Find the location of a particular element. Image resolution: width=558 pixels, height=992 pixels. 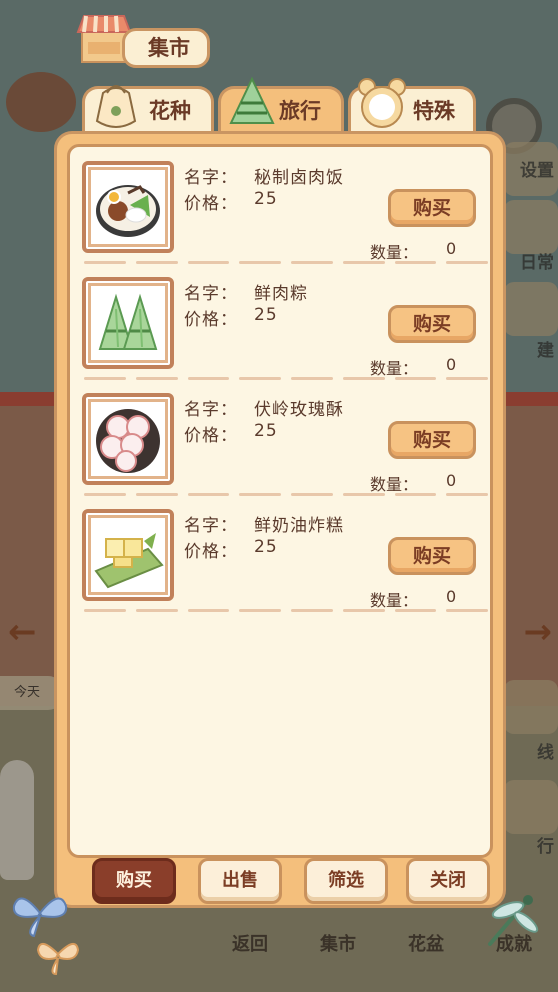

sell-mode-button: 出售 is located at coordinates (240, 881).